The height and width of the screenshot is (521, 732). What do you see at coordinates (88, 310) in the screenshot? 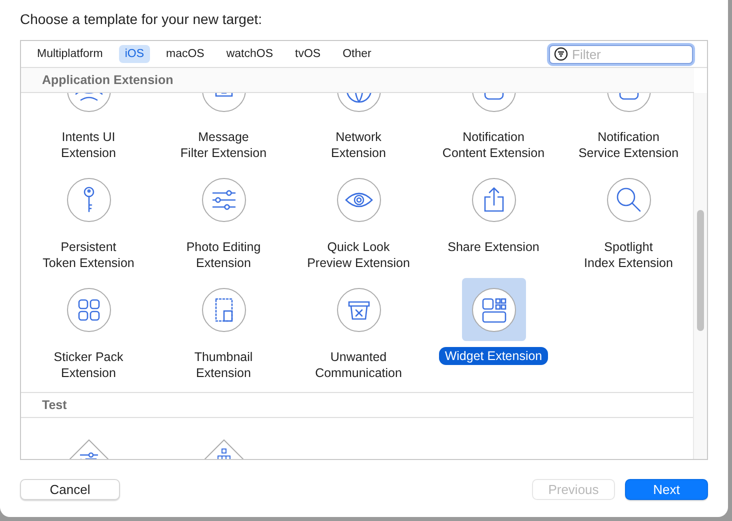
I see `grid-icon` at bounding box center [88, 310].